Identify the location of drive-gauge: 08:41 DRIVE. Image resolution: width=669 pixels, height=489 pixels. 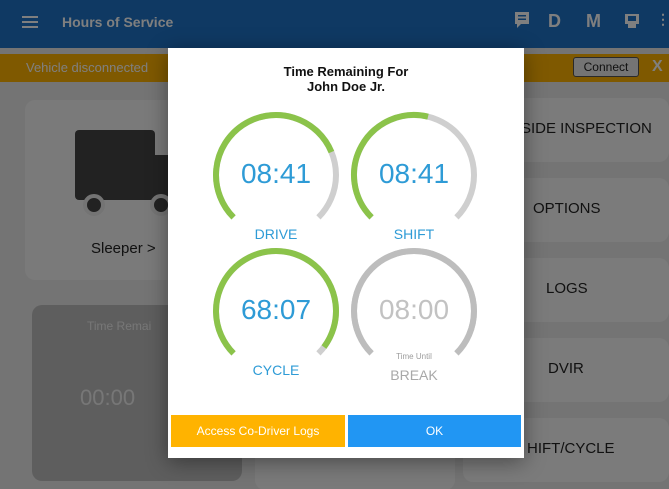
(276, 176).